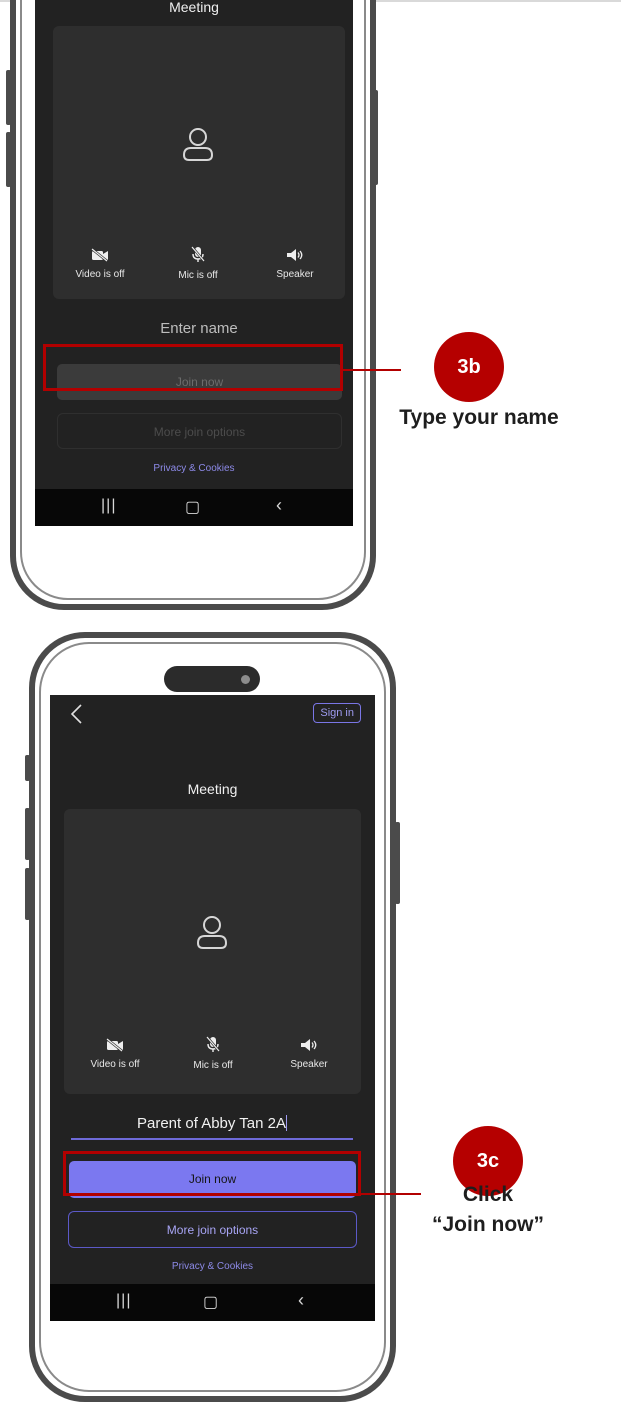 Image resolution: width=621 pixels, height=1402 pixels. Describe the element at coordinates (375, 137) in the screenshot. I see `phone1-power-button` at that location.